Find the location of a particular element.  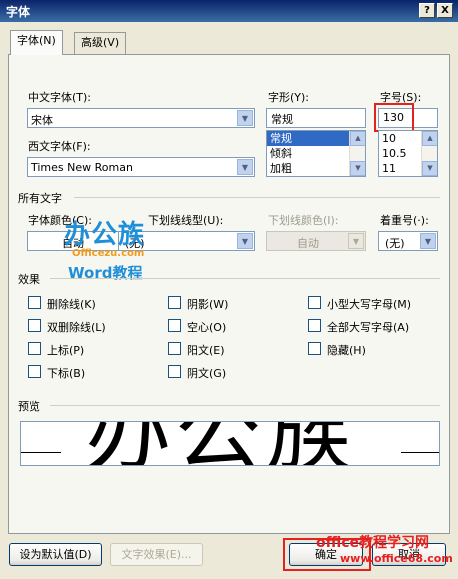

watermark-subtitle: Word教程 is located at coordinates (105, 273).